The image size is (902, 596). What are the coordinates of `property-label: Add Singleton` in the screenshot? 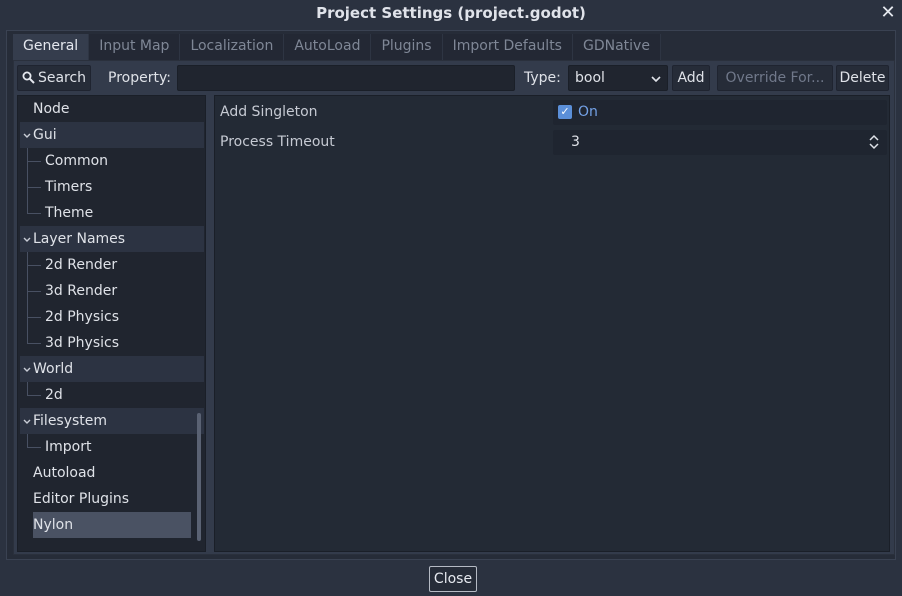 It's located at (269, 112).